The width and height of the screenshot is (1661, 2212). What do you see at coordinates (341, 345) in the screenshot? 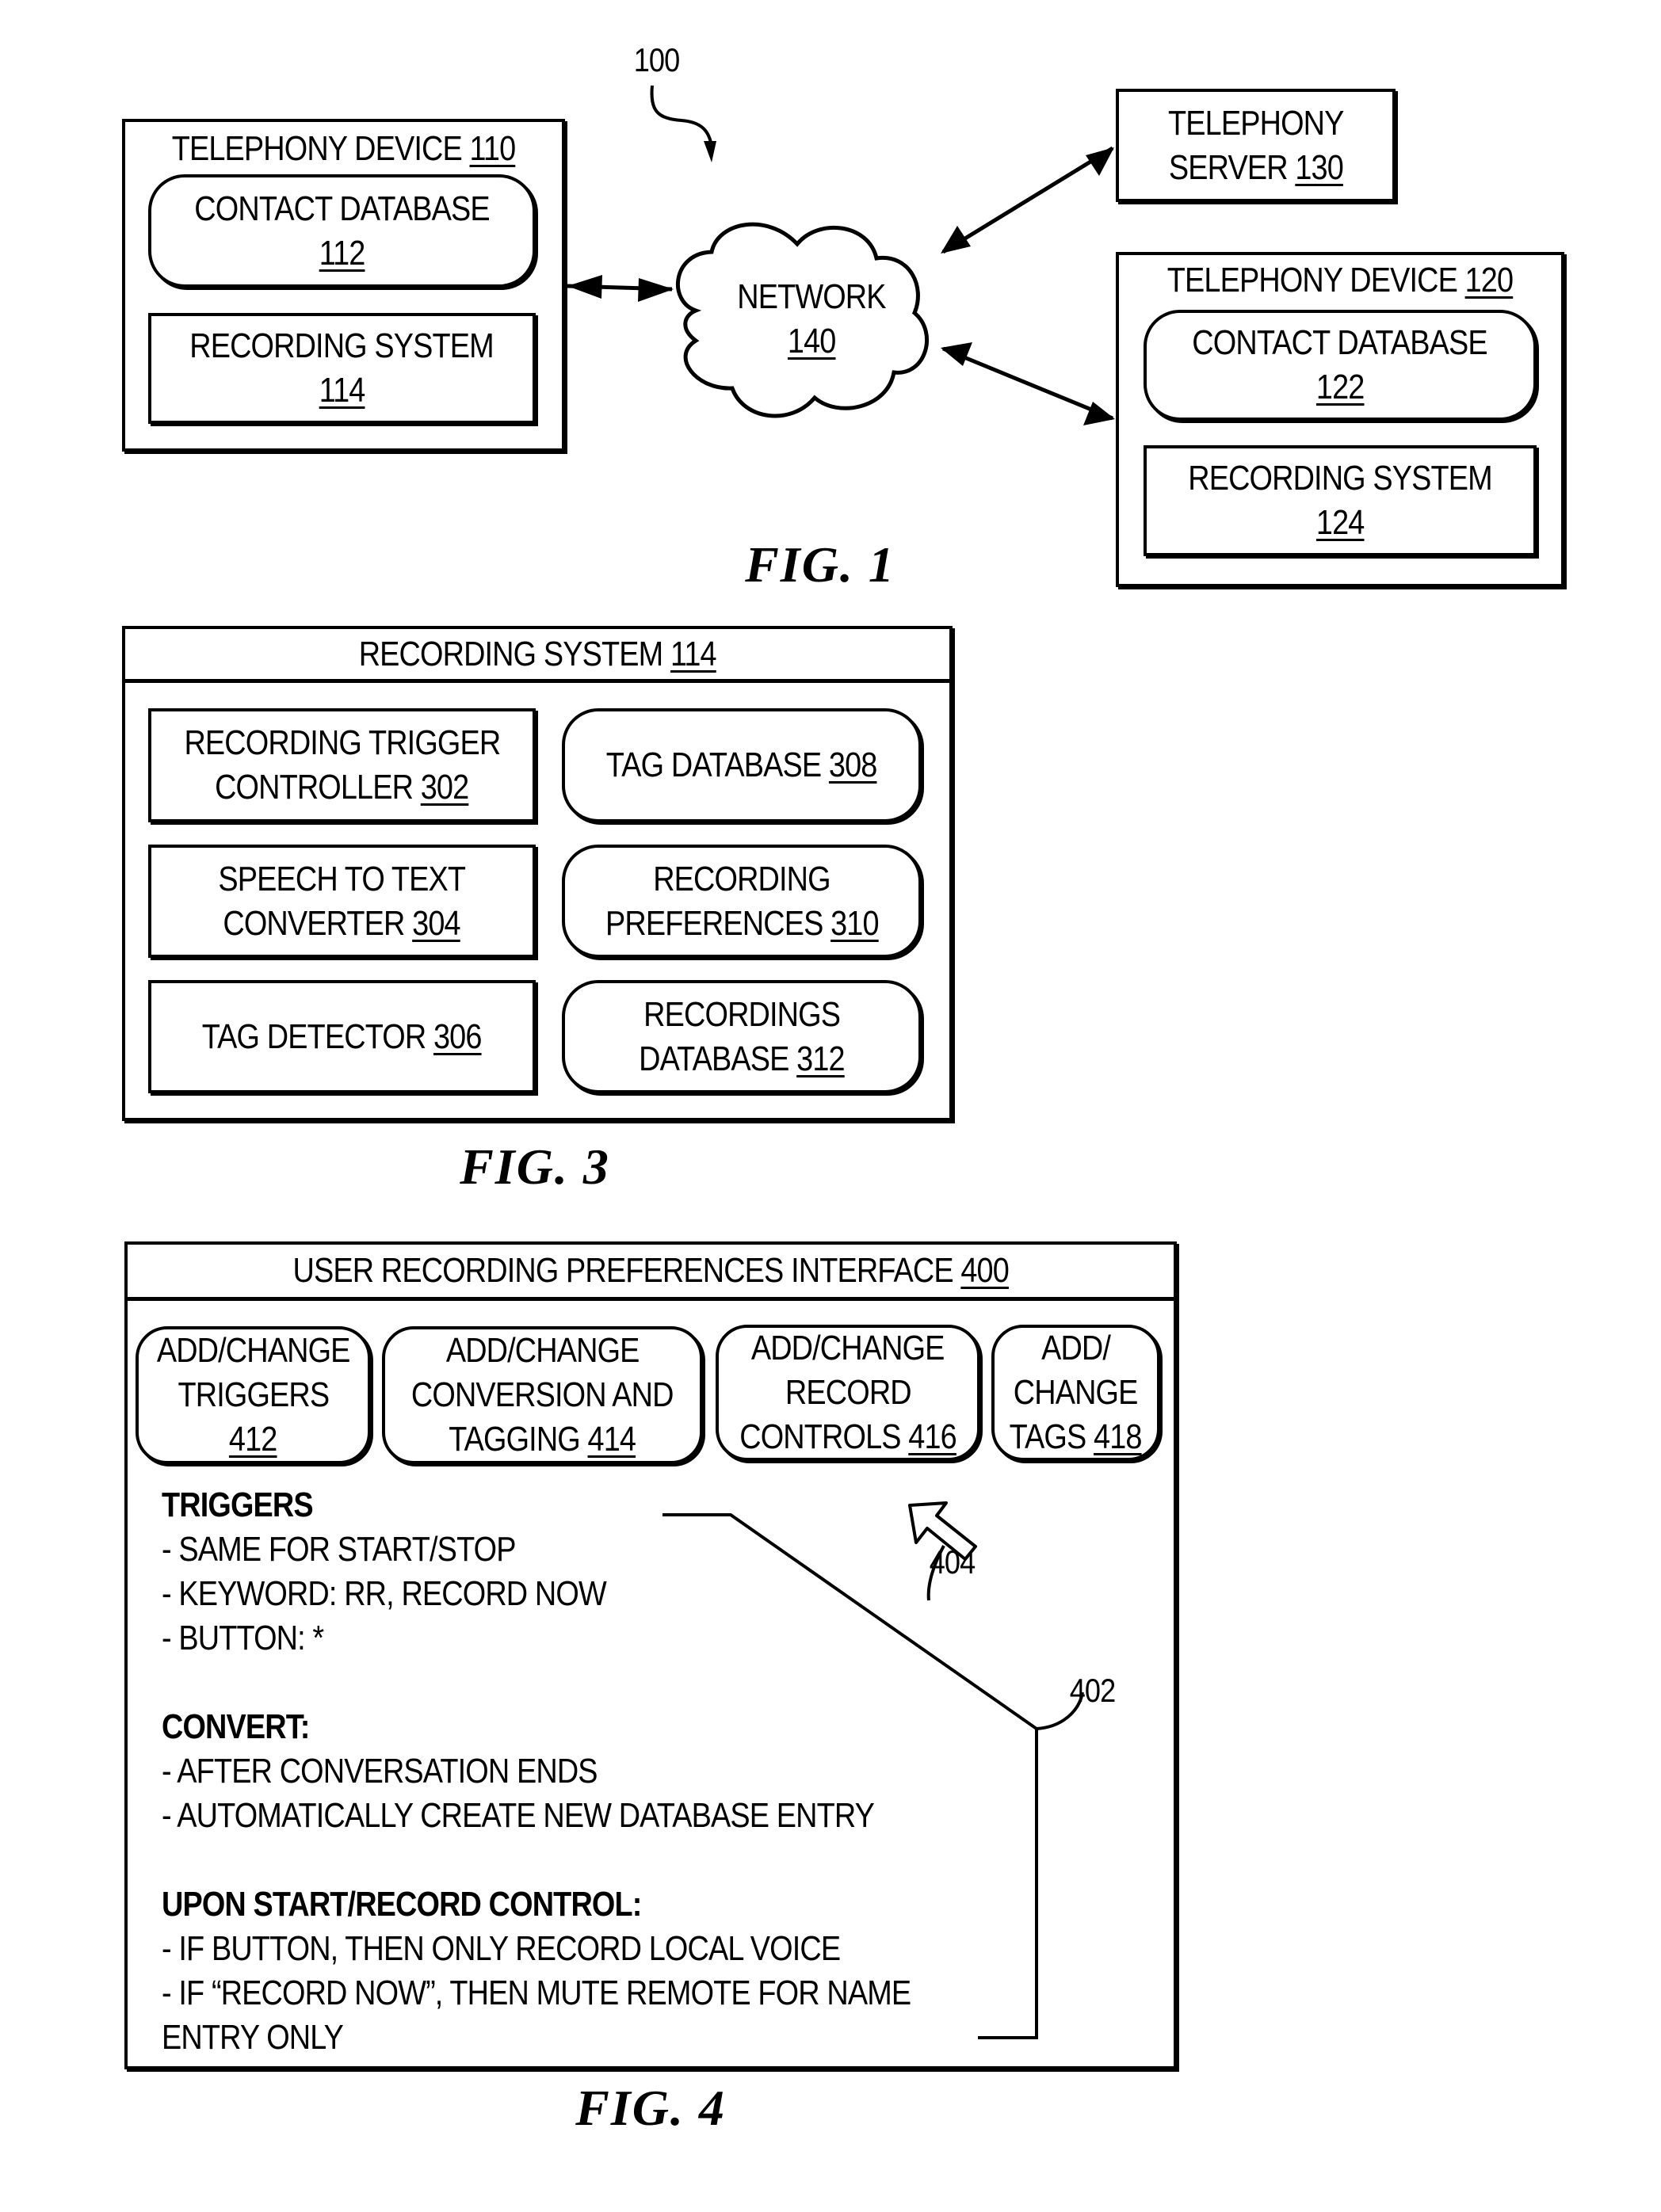
I see `recording-system-114-title: RECORDING SYSTEM` at bounding box center [341, 345].